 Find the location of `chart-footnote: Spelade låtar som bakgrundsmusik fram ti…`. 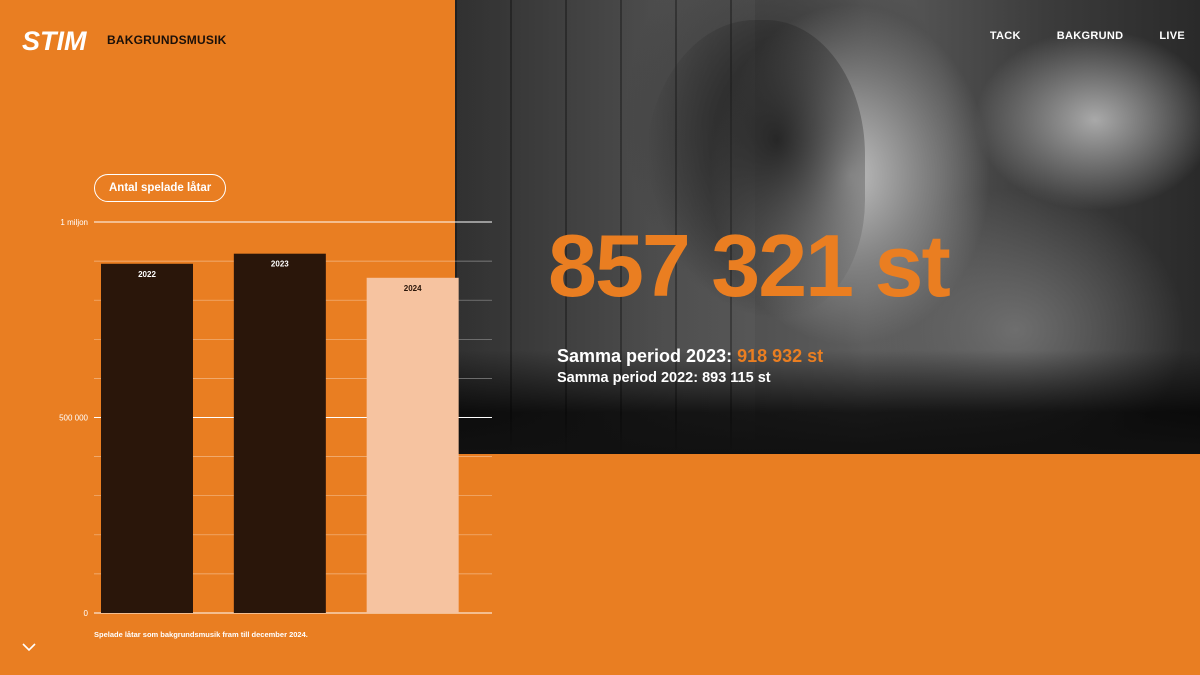

chart-footnote: Spelade låtar som bakgrundsmusik fram ti… is located at coordinates (201, 634).